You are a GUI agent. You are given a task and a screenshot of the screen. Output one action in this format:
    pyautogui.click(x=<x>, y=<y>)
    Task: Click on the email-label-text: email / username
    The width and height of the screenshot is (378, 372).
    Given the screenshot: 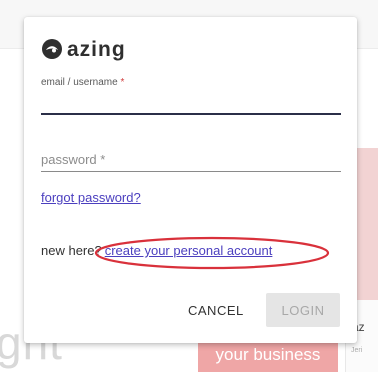 What is the action you would take?
    pyautogui.click(x=79, y=82)
    